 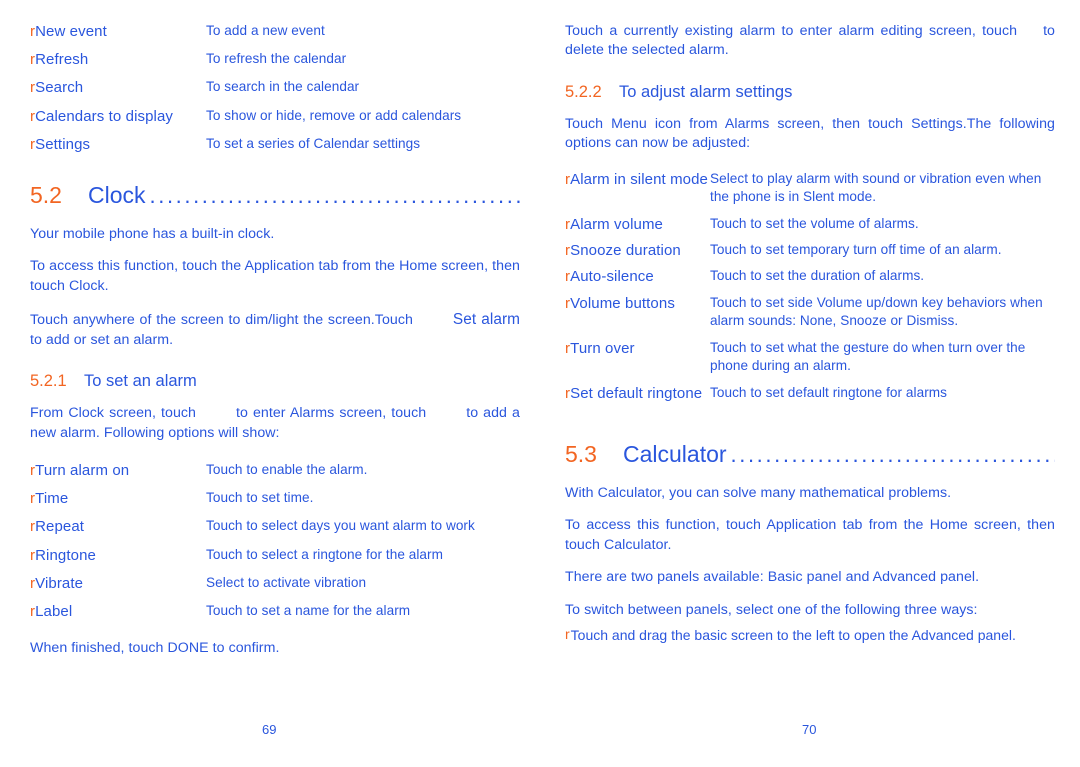 I want to click on term-label: r Snooze duration, so click(x=637, y=250).